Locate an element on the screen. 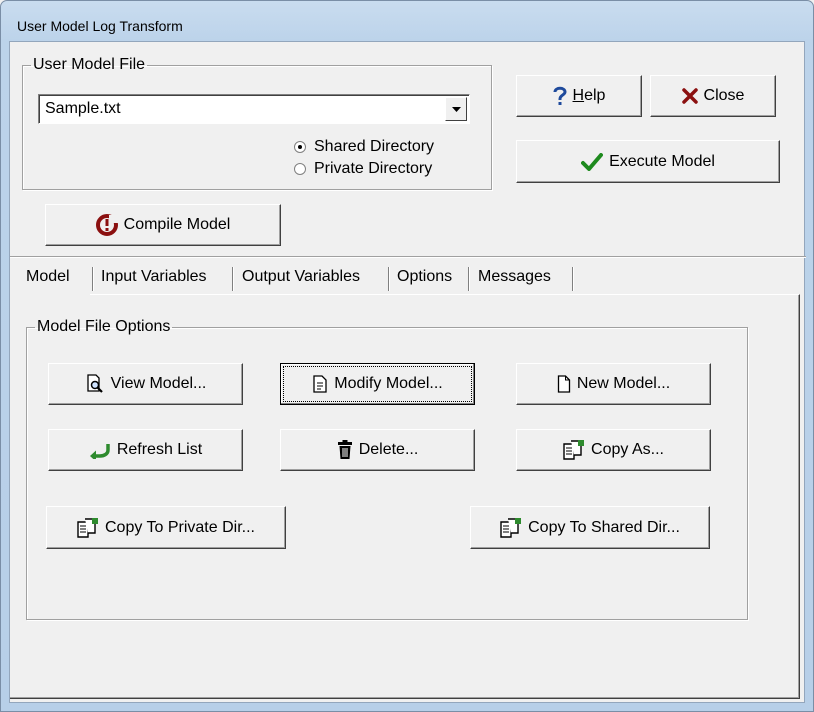 This screenshot has height=712, width=814. tab-options: Options is located at coordinates (424, 278).